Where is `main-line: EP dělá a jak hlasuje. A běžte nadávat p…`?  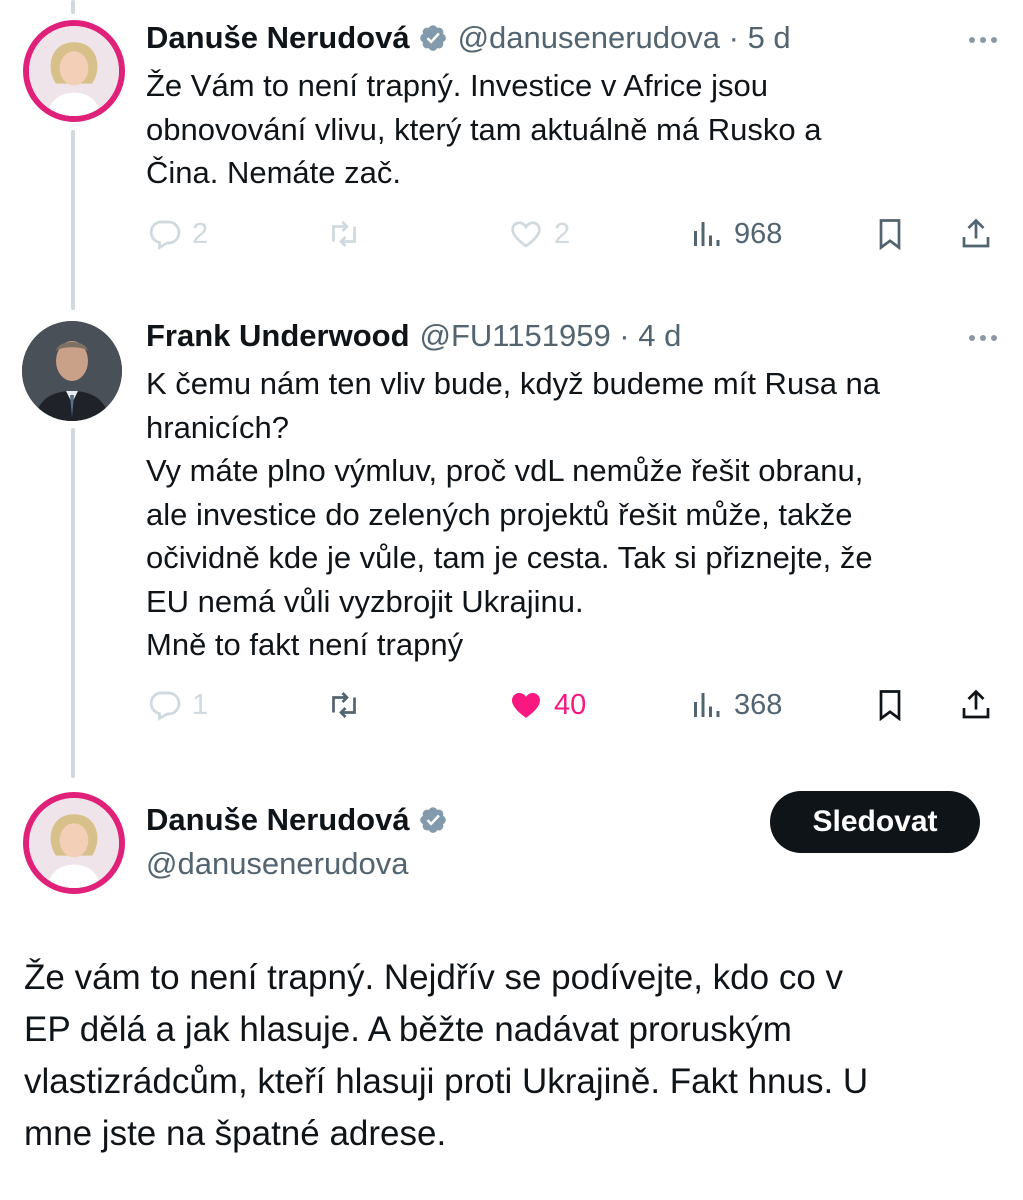 main-line: EP dělá a jak hlasuje. A běžte nadávat p… is located at coordinates (408, 1029).